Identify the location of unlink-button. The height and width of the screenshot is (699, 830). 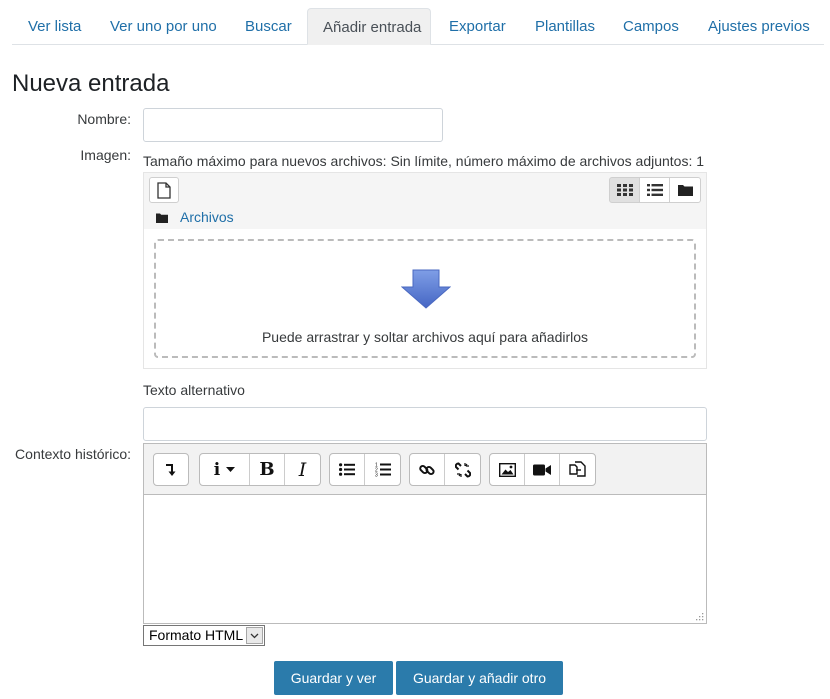
(462, 469).